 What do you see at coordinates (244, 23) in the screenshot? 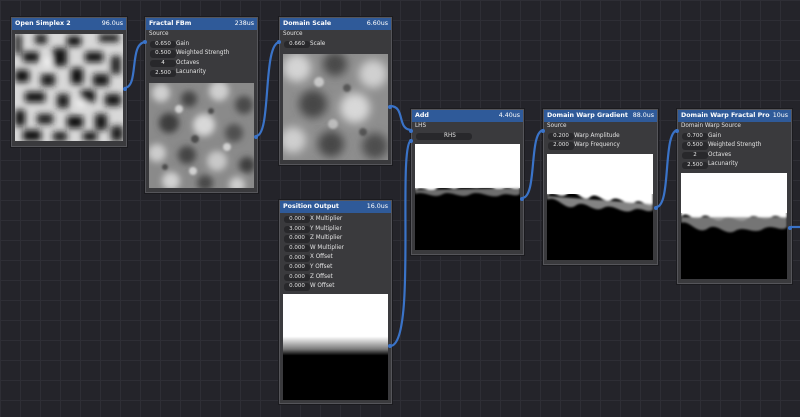
I see `node-timing: 238us` at bounding box center [244, 23].